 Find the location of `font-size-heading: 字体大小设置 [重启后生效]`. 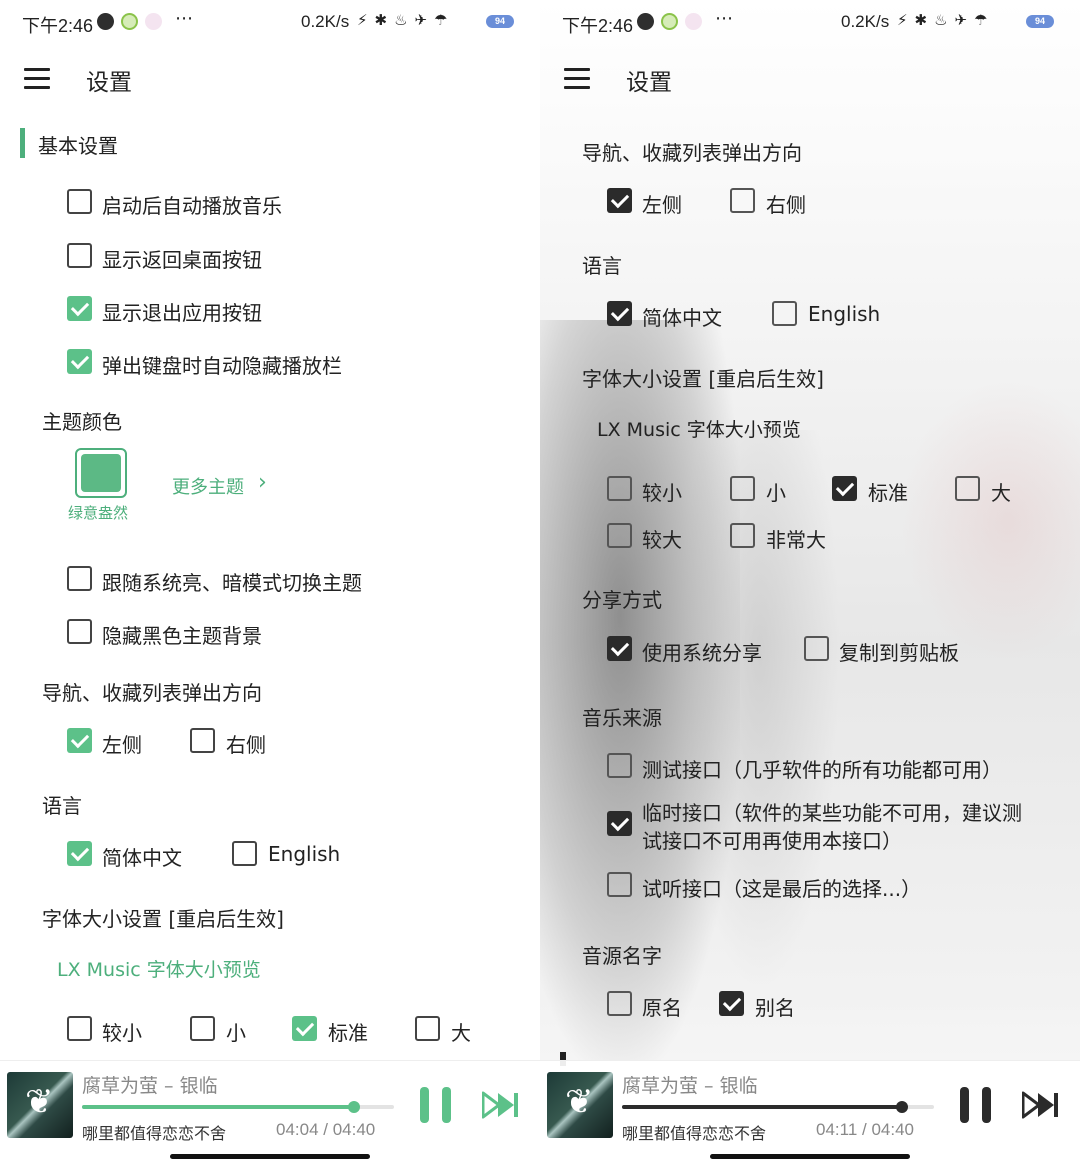

font-size-heading: 字体大小设置 [重启后生效] is located at coordinates (703, 379).